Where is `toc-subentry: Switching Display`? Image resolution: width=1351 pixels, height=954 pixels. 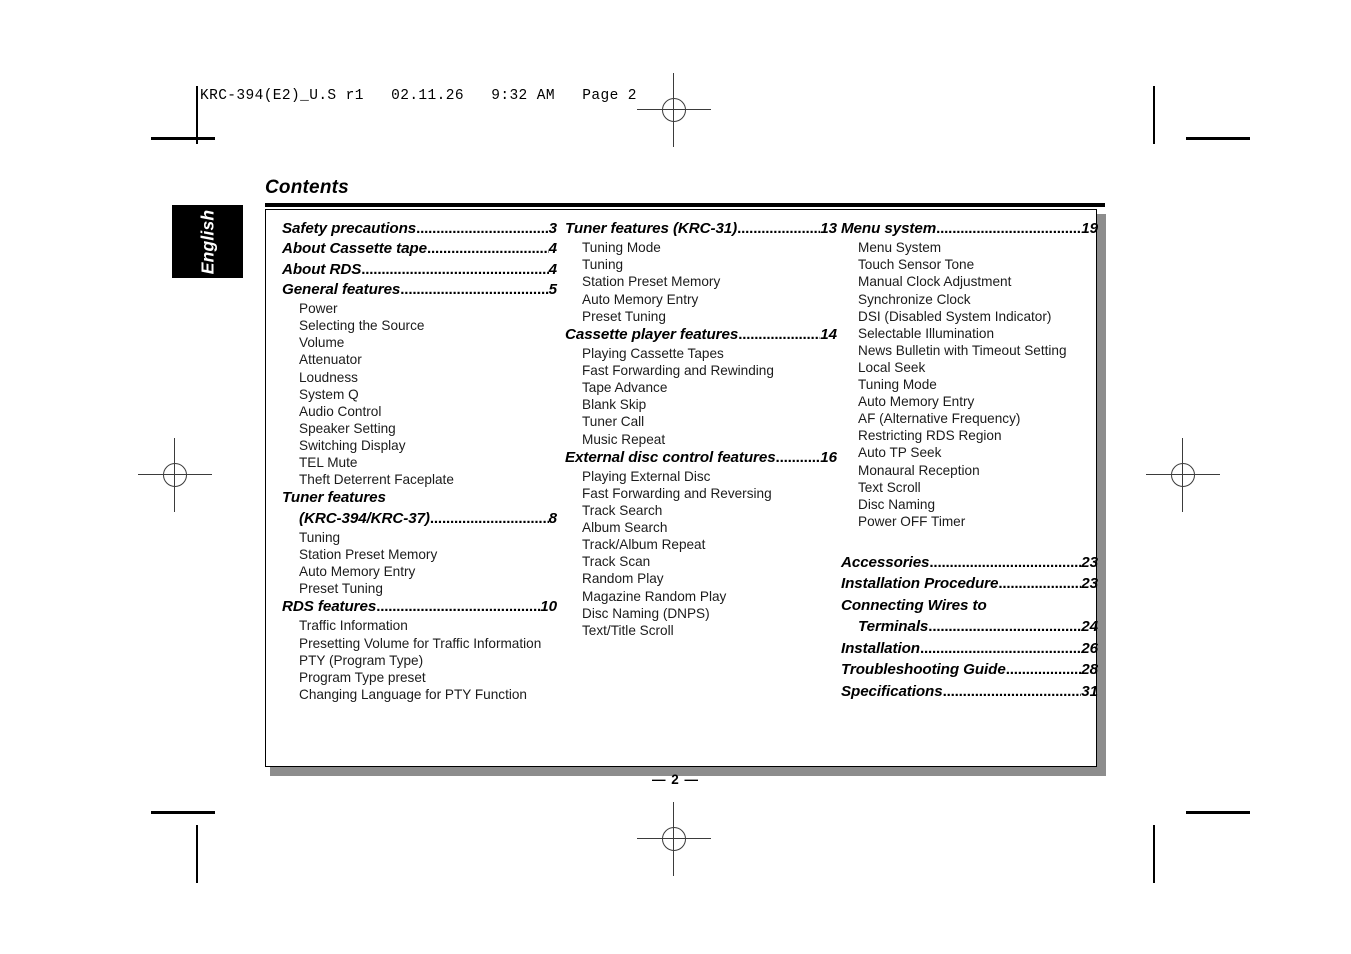
toc-subentry: Switching Display is located at coordinates (419, 445).